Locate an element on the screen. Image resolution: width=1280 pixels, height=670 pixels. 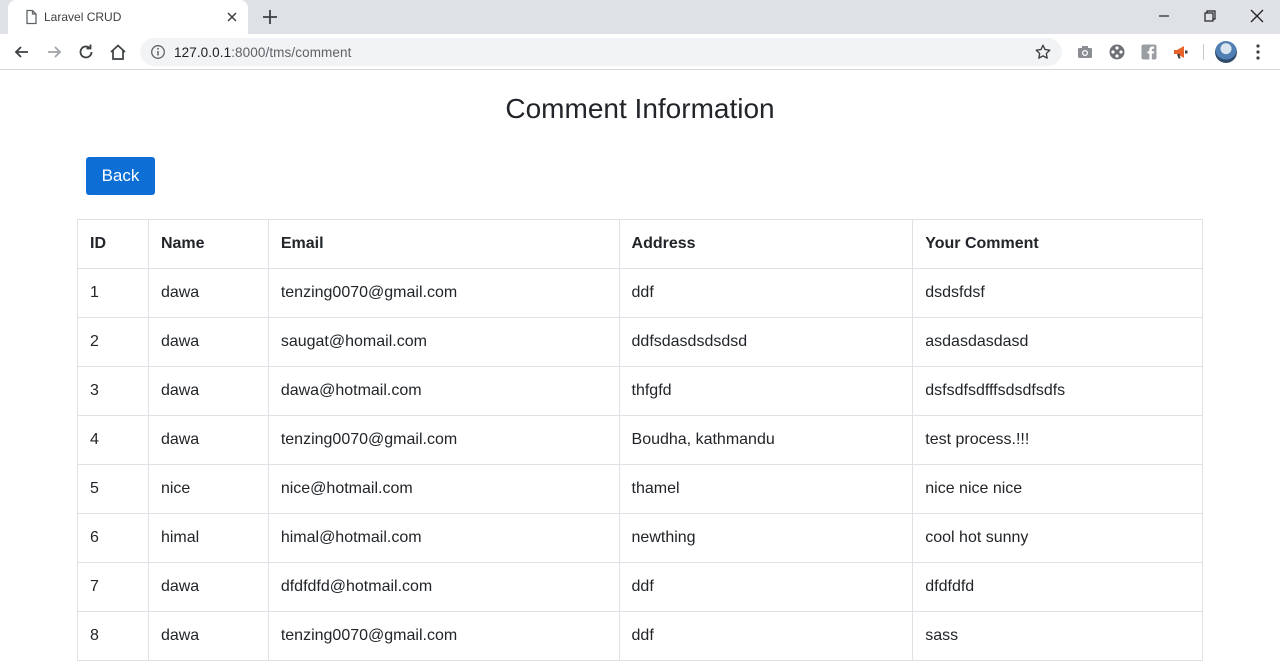
new-tab-icon is located at coordinates (270, 17).